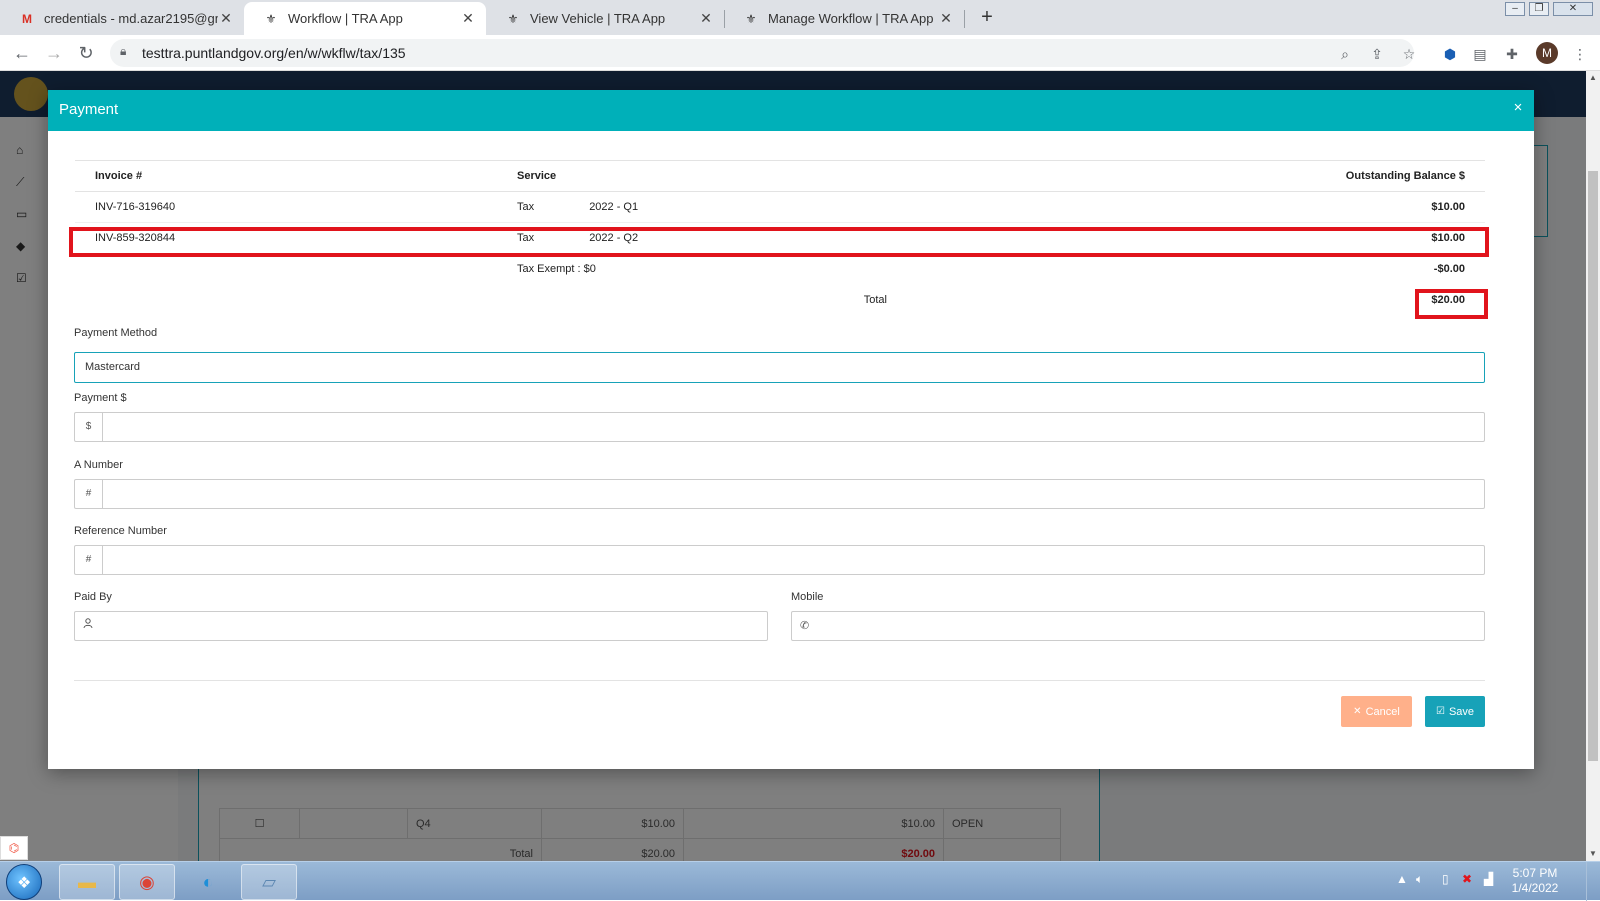 This screenshot has width=1600, height=901. I want to click on paid-by-group, so click(421, 626).